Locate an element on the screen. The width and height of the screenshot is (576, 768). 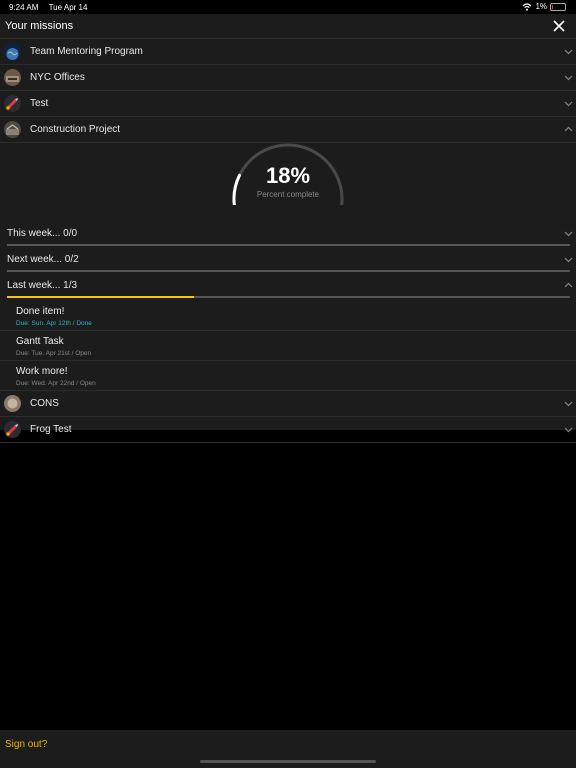
mission-row-team-mentoring: Team Mentoring Program is located at coordinates (288, 52).